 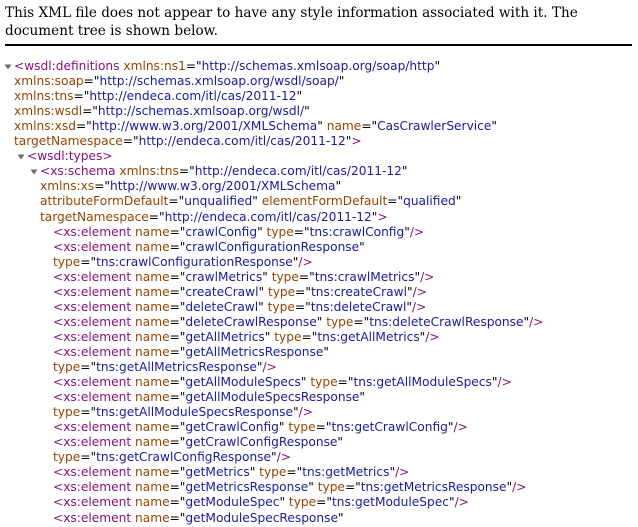 What do you see at coordinates (272, 246) in the screenshot?
I see `xml-attr-value: crawlConfigurationResponse` at bounding box center [272, 246].